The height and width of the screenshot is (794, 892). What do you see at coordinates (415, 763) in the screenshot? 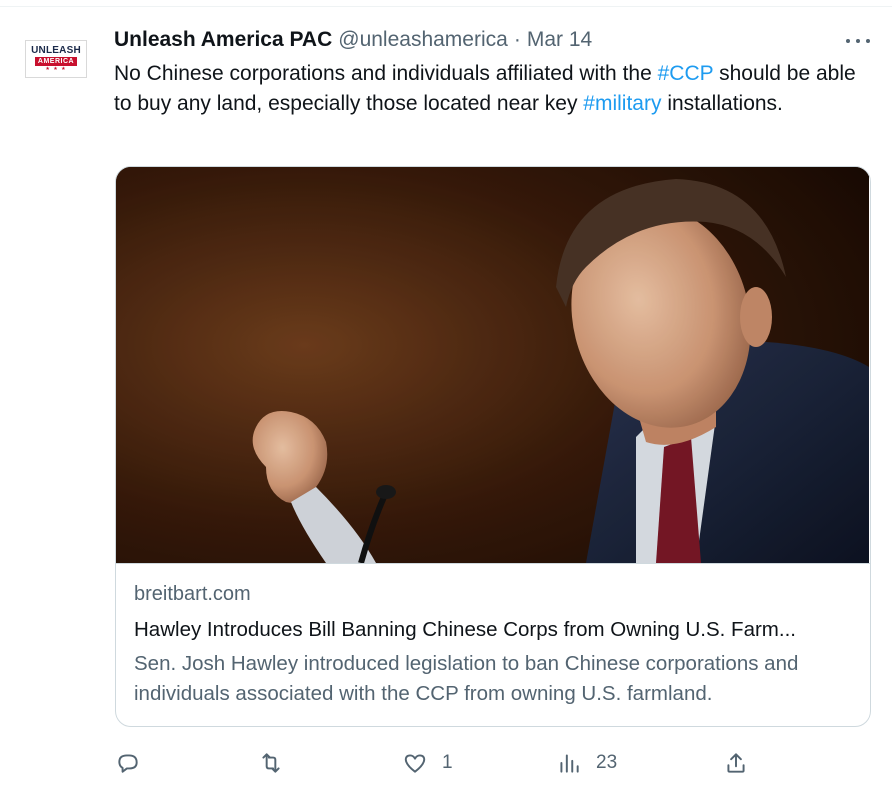
I see `heart-icon` at bounding box center [415, 763].